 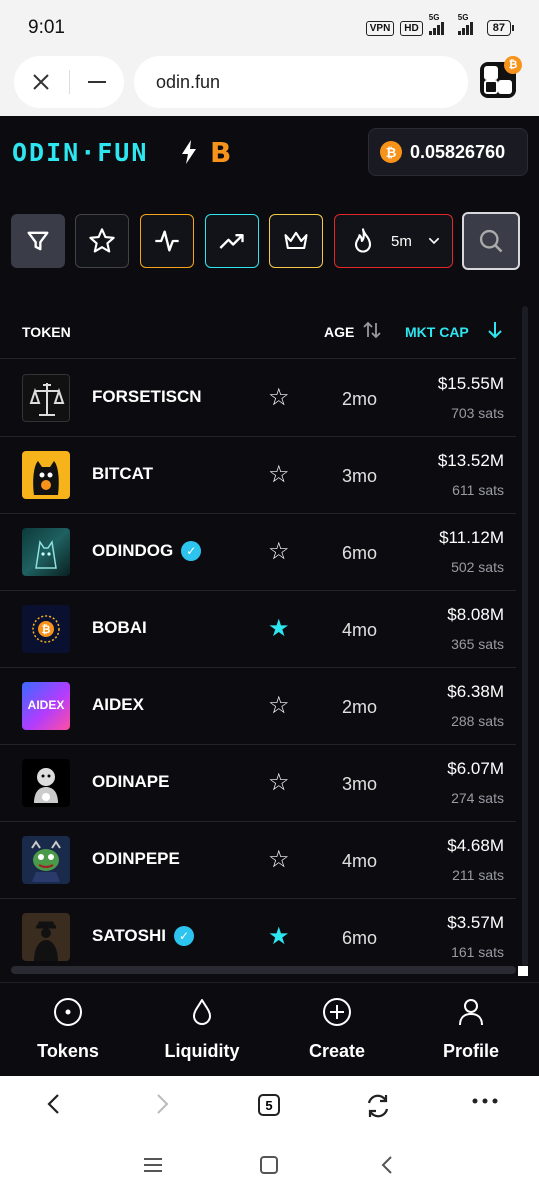 I want to click on nav-profile-label: Profile, so click(x=470, y=1051).